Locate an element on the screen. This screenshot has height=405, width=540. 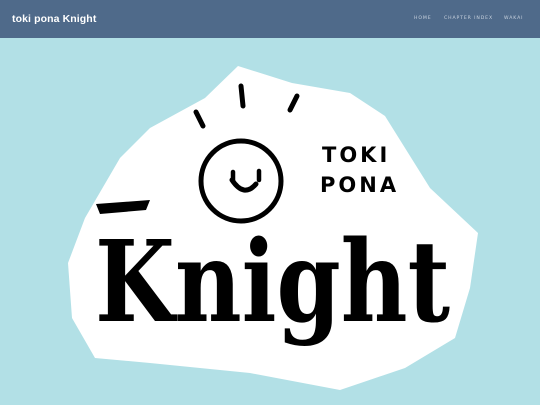
nav-chapter-index-link: CHAPTER INDEX is located at coordinates (468, 18).